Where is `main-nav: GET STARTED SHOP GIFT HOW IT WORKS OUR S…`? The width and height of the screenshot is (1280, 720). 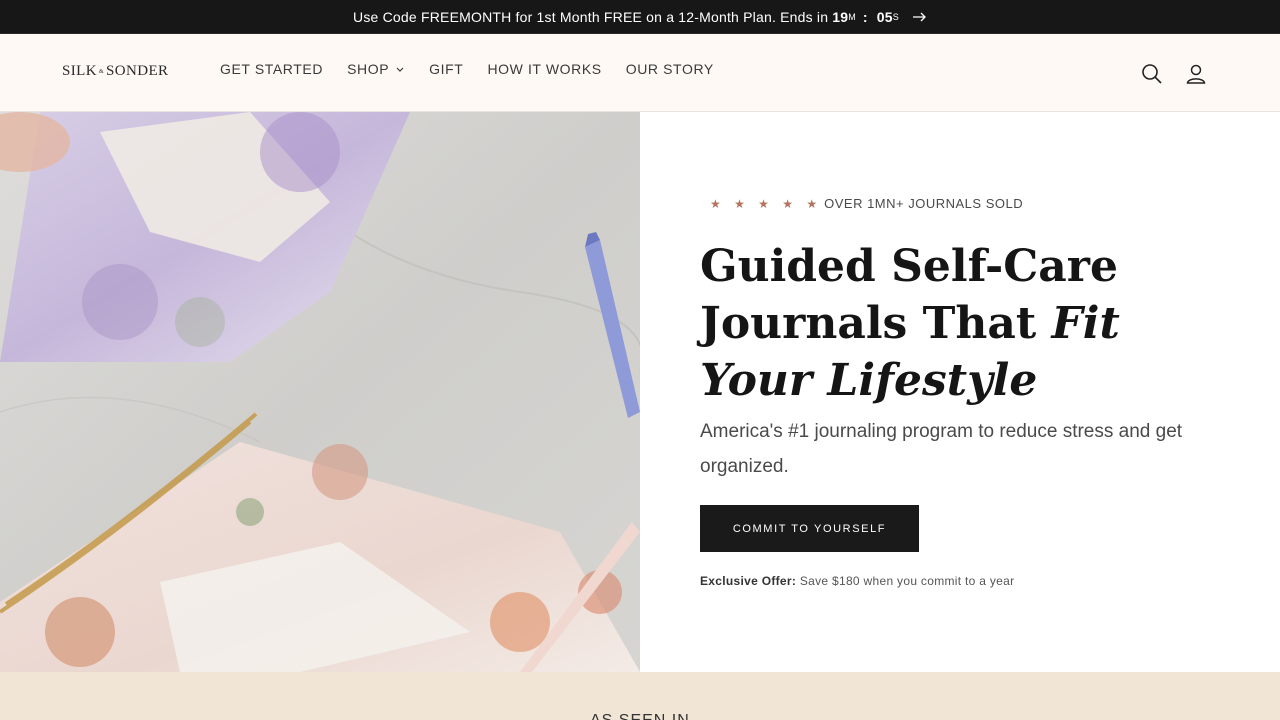
main-nav: GET STARTED SHOP GIFT HOW IT WORKS OUR S… is located at coordinates (479, 69).